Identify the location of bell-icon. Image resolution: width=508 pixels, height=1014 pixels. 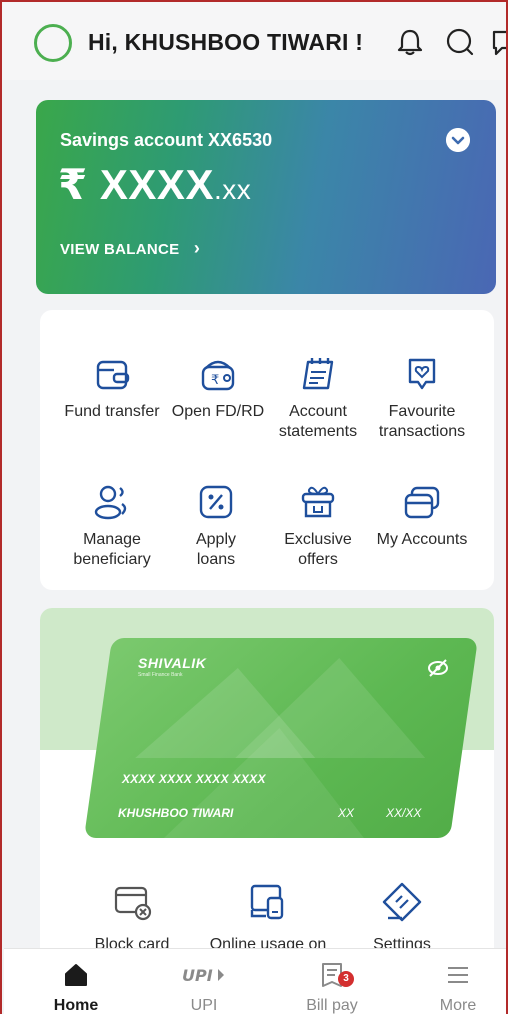
(410, 42).